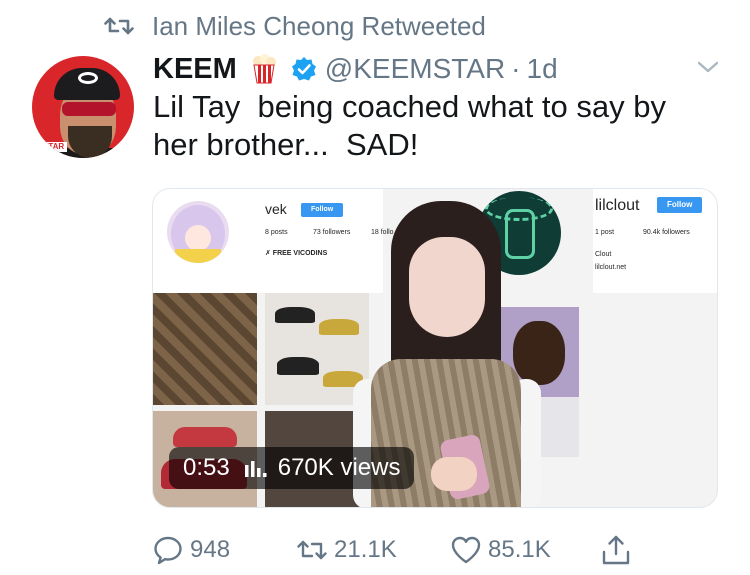  I want to click on lilclout-bio-link: lilclout.net, so click(611, 267).